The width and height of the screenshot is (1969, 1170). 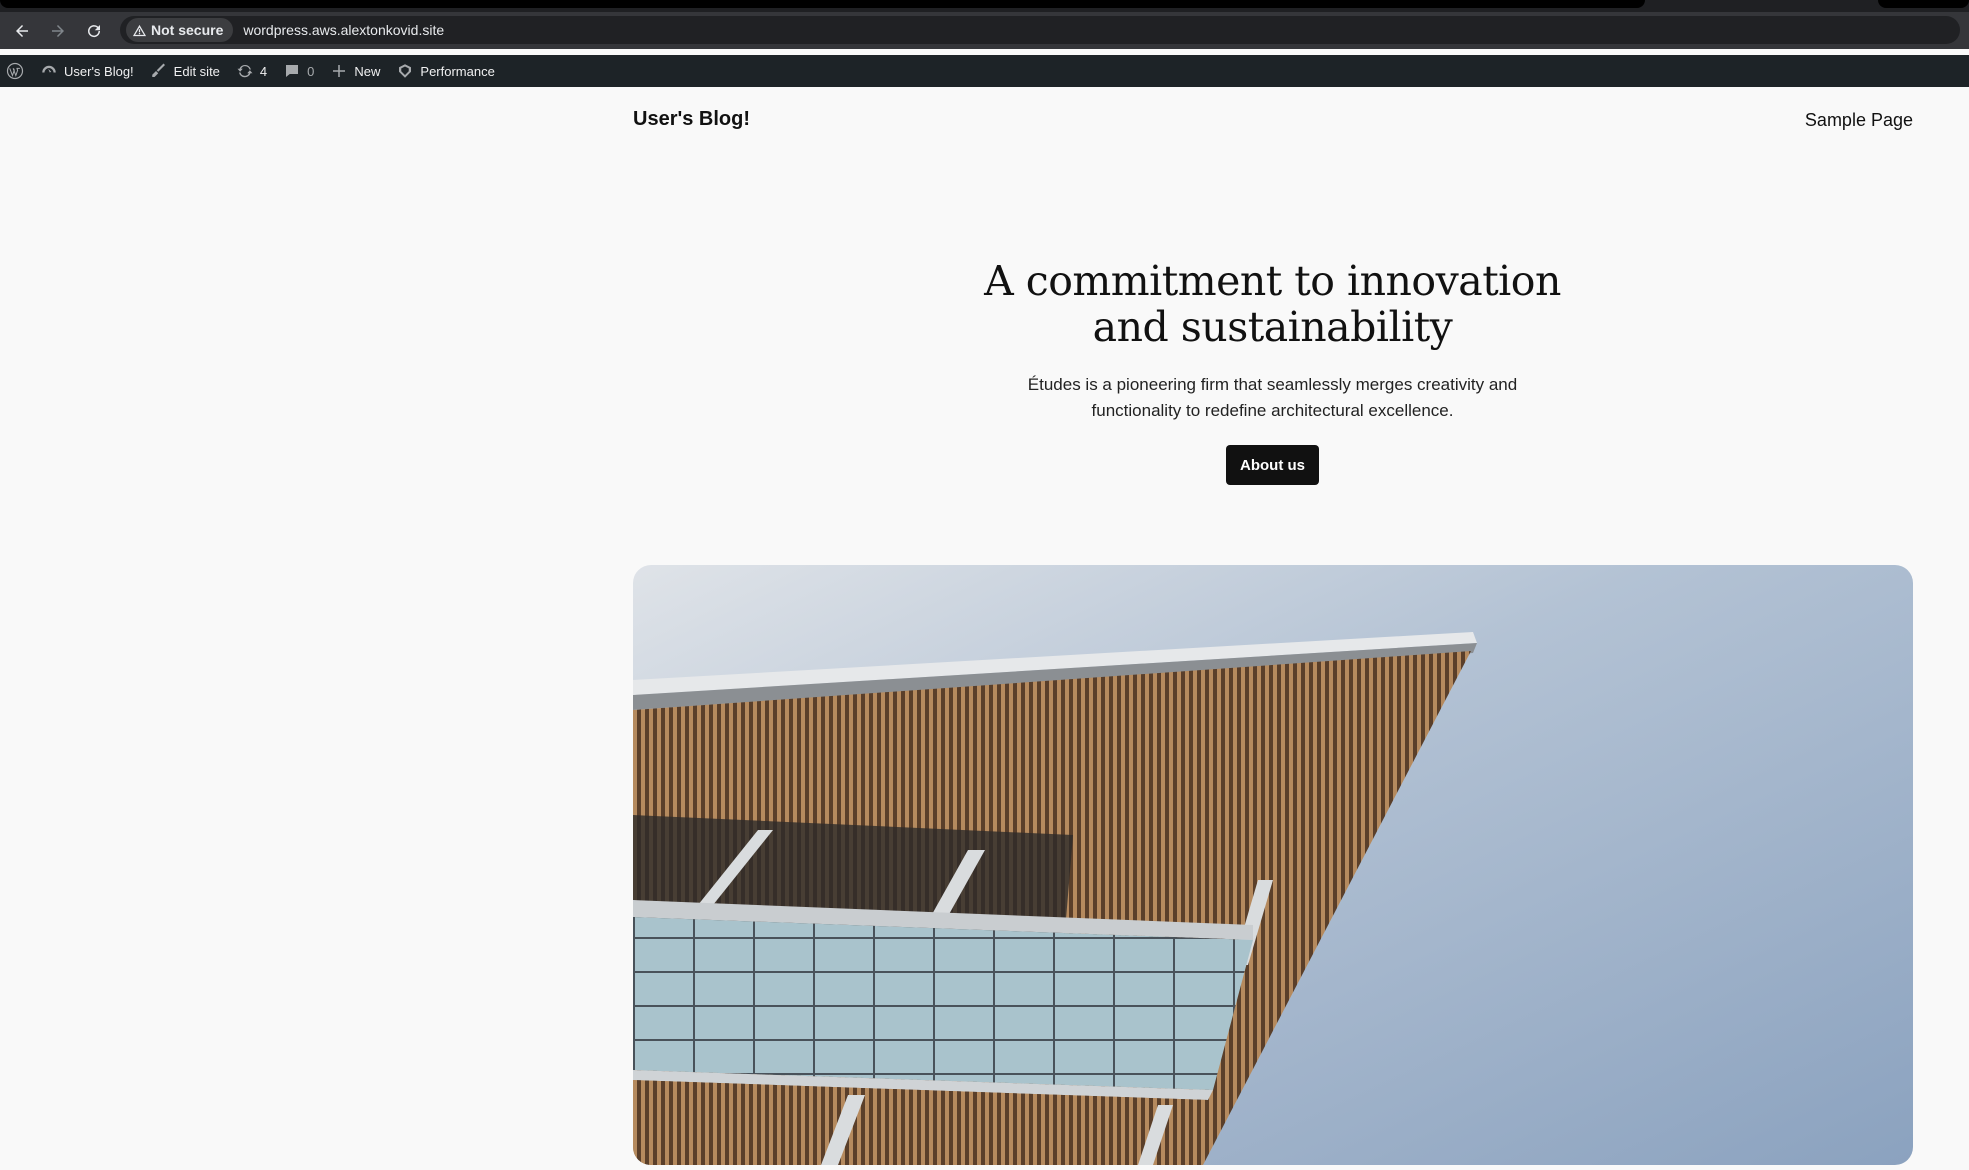 I want to click on wp-logo-menu, so click(x=16, y=71).